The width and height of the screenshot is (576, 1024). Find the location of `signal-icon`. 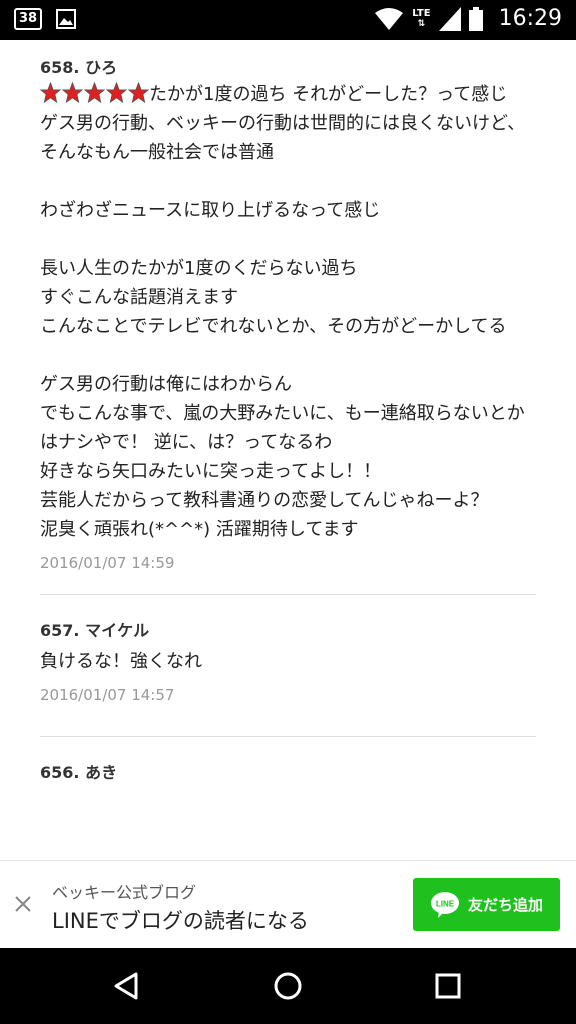

signal-icon is located at coordinates (449, 18).